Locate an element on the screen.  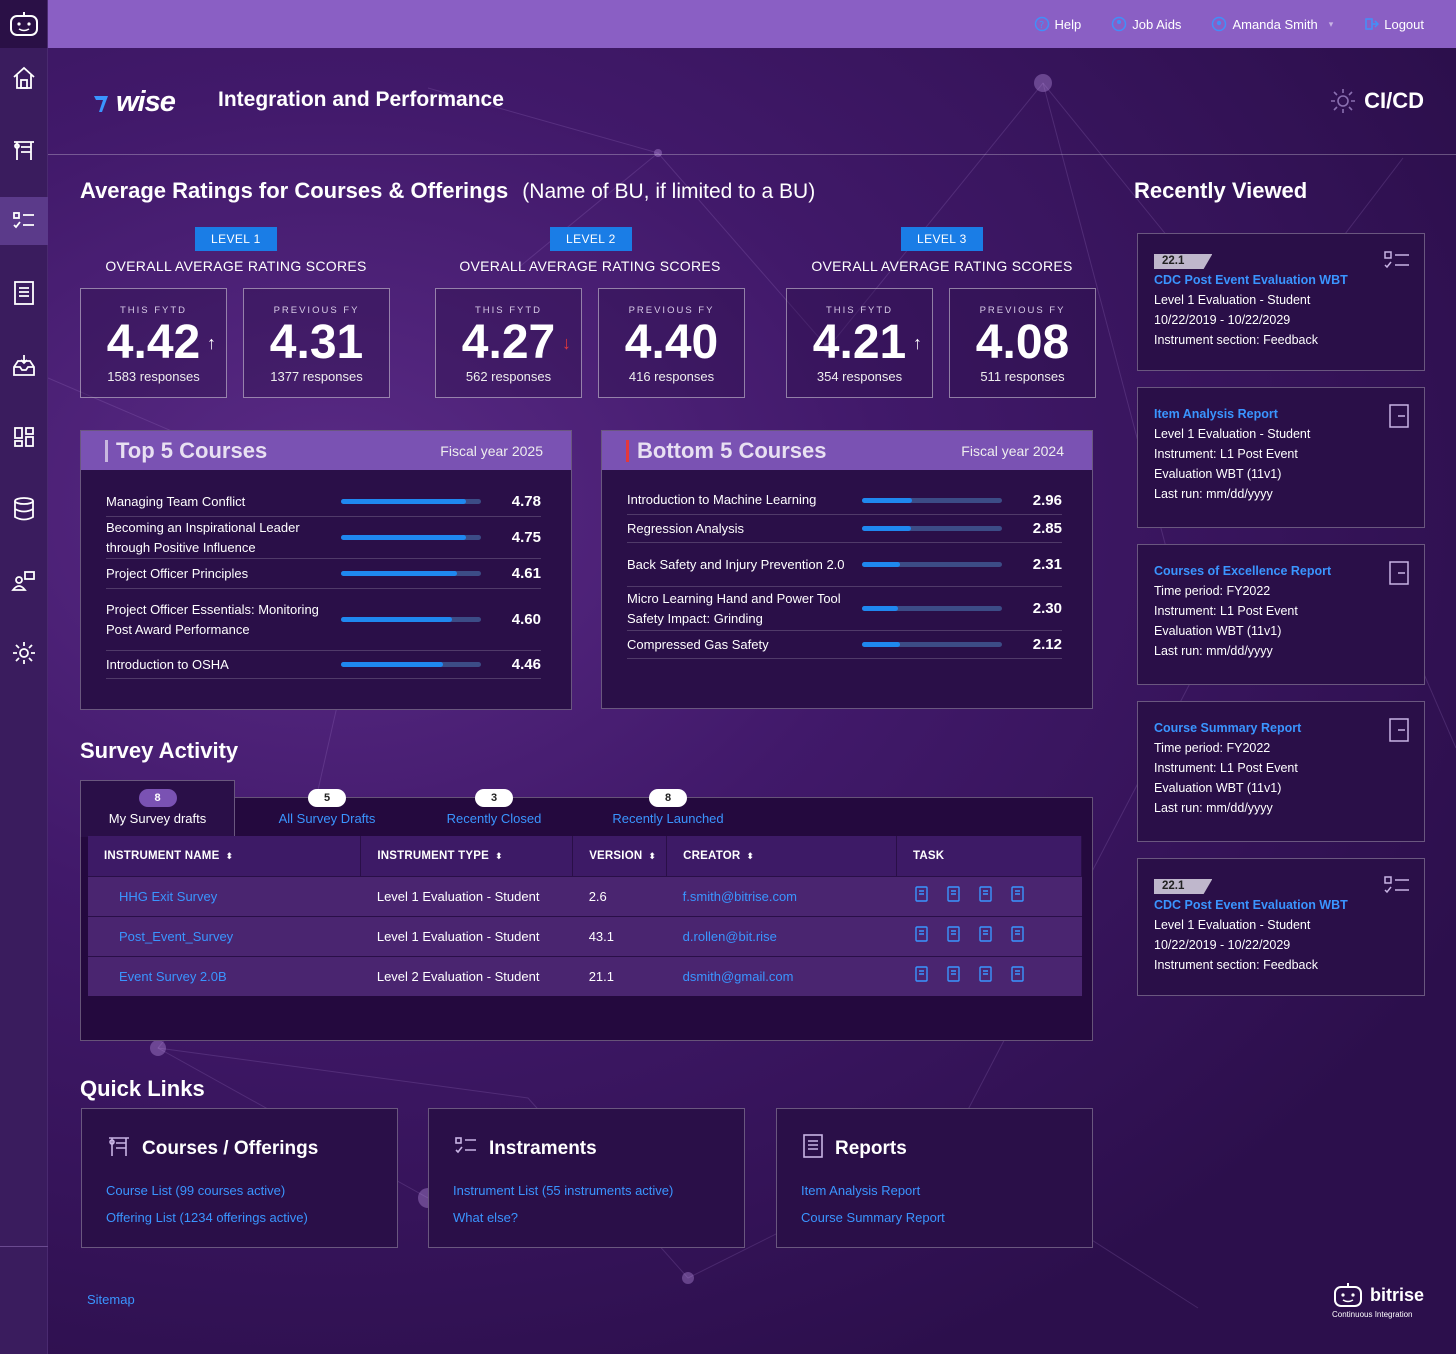
recently-viewed-title: Courses of Excellence Report is located at coordinates (1281, 571).